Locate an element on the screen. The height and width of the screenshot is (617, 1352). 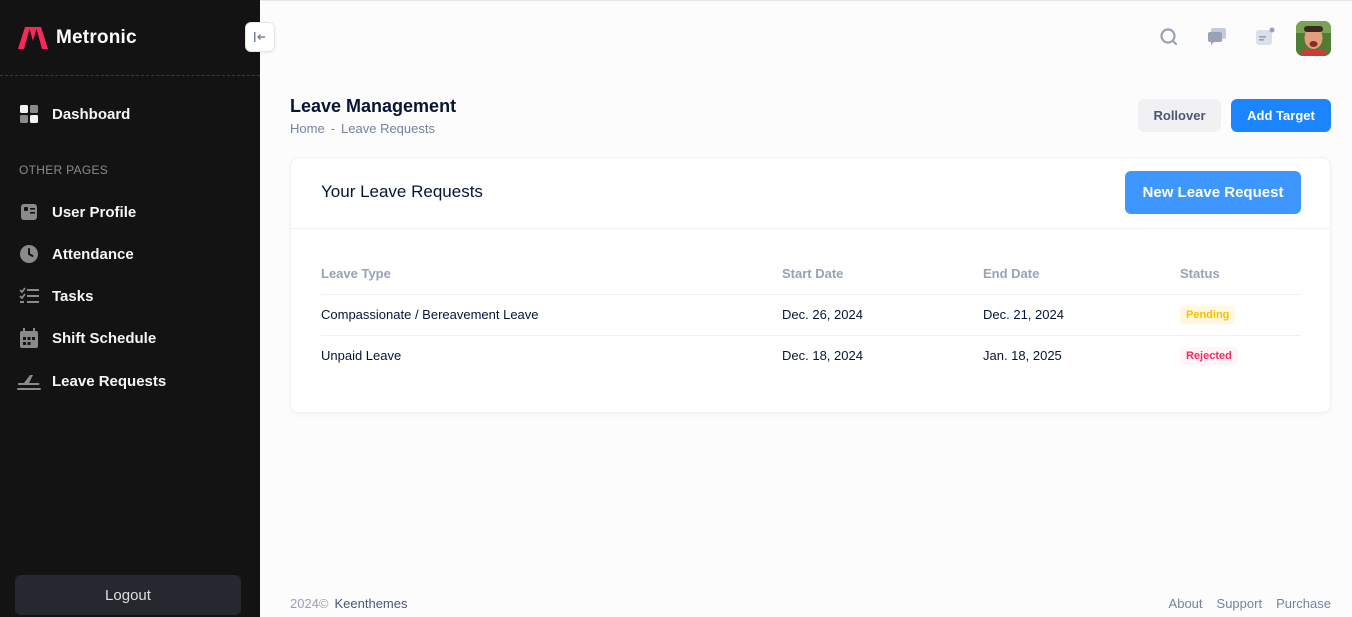
sidebar-item-attendance: Attendance is located at coordinates (76, 254).